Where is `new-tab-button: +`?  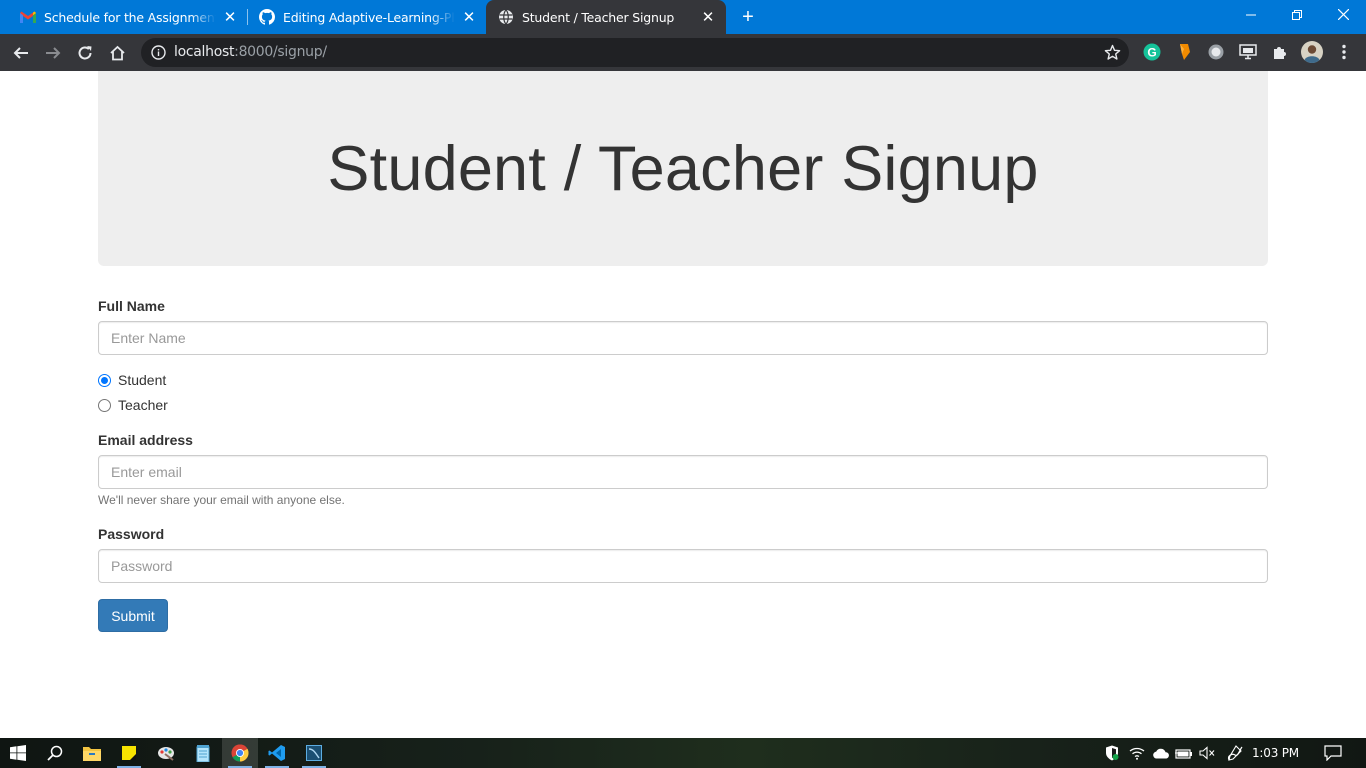 new-tab-button: + is located at coordinates (748, 17).